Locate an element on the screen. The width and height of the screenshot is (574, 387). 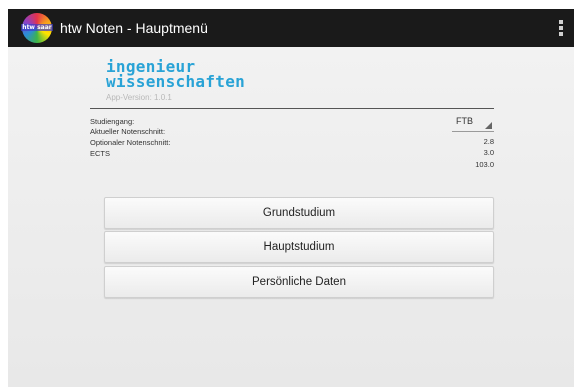
studiengang-spinner: FTB is located at coordinates (473, 123).